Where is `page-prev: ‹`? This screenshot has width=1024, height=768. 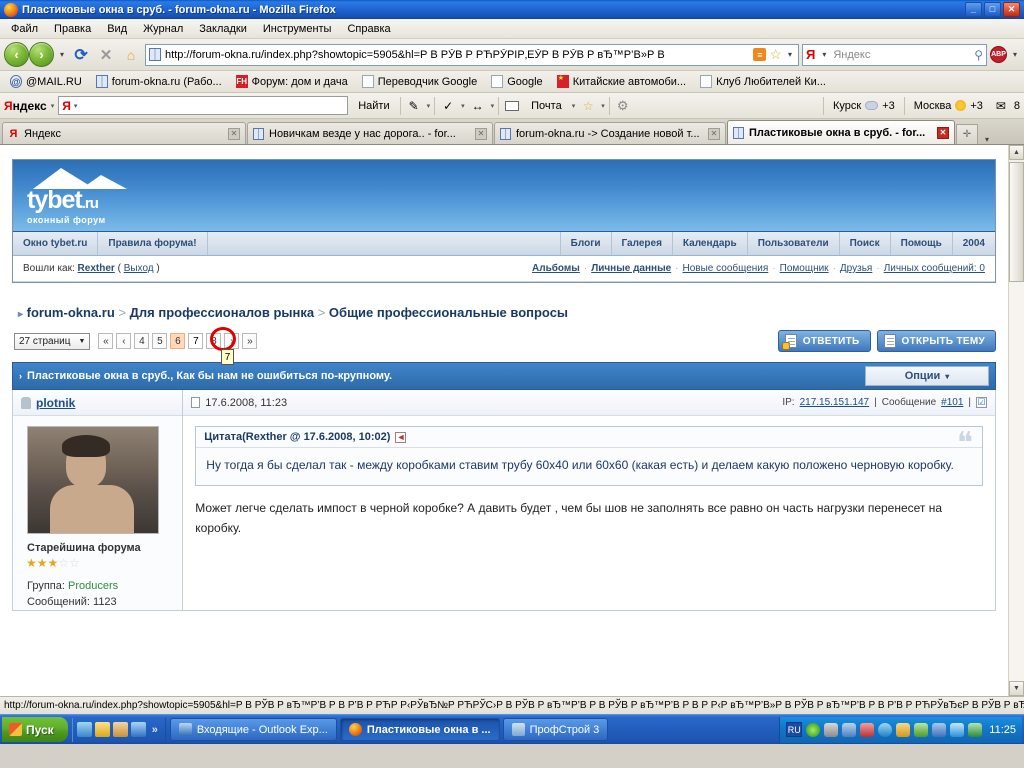 page-prev: ‹ is located at coordinates (124, 341).